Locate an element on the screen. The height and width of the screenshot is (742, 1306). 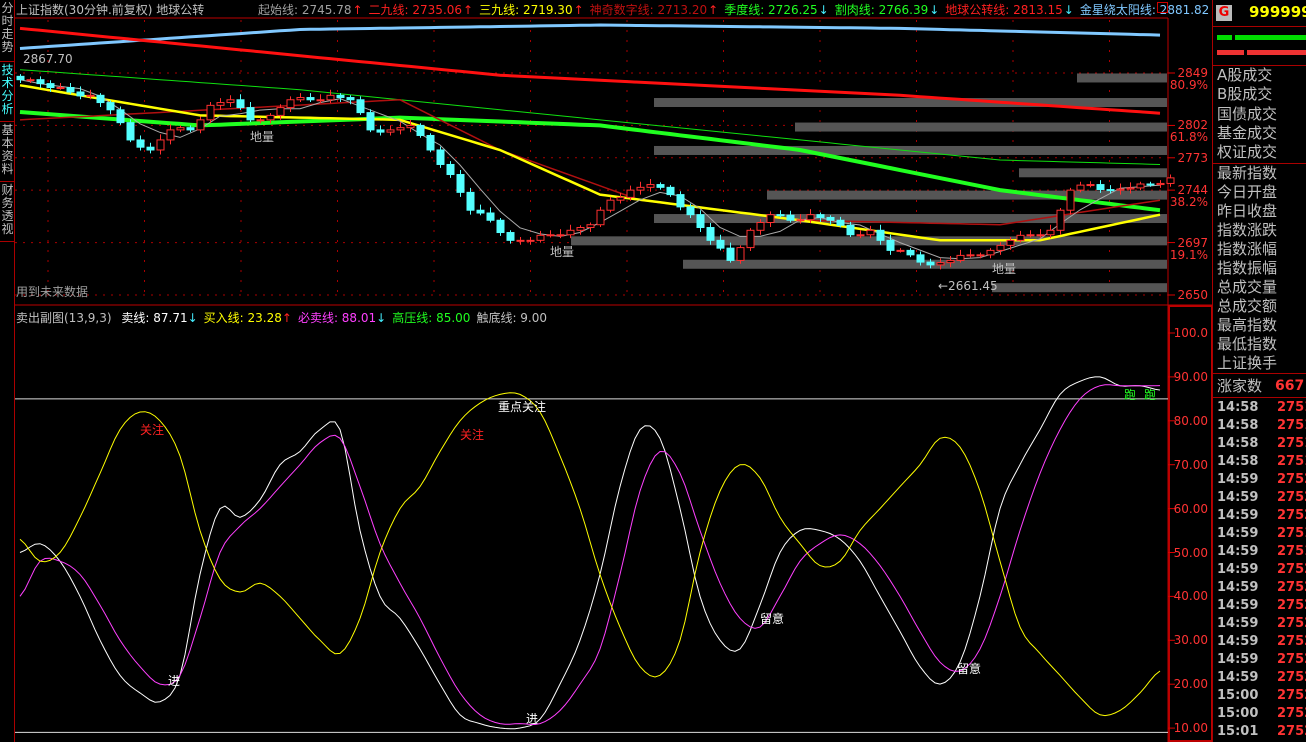
sub-indicator-value: 高压线: 85.00 is located at coordinates (431, 318).